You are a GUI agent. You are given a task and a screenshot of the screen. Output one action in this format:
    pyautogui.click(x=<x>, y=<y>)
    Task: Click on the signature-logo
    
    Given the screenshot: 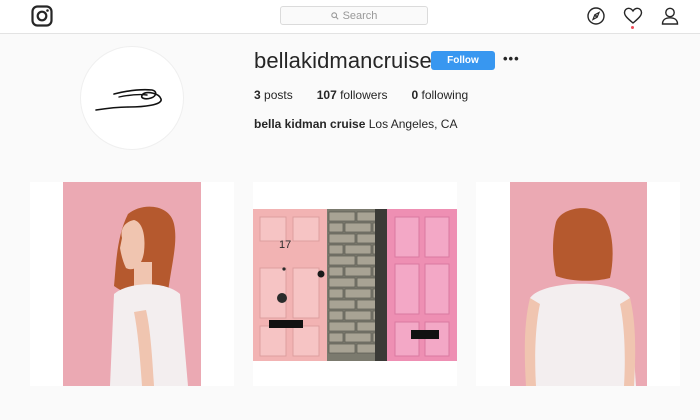 What is the action you would take?
    pyautogui.click(x=128, y=99)
    